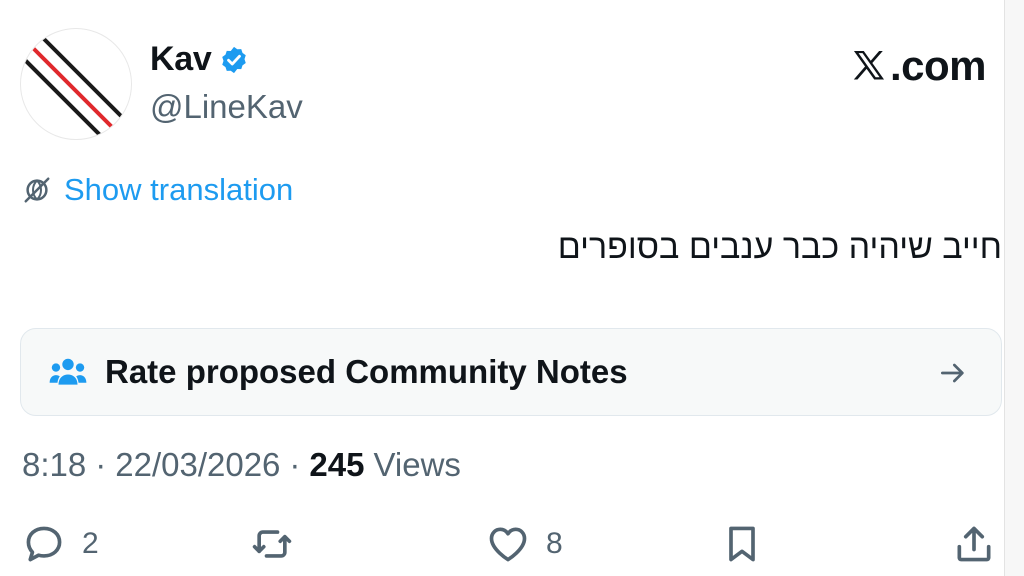  Describe the element at coordinates (508, 544) in the screenshot. I see `heart-icon` at that location.